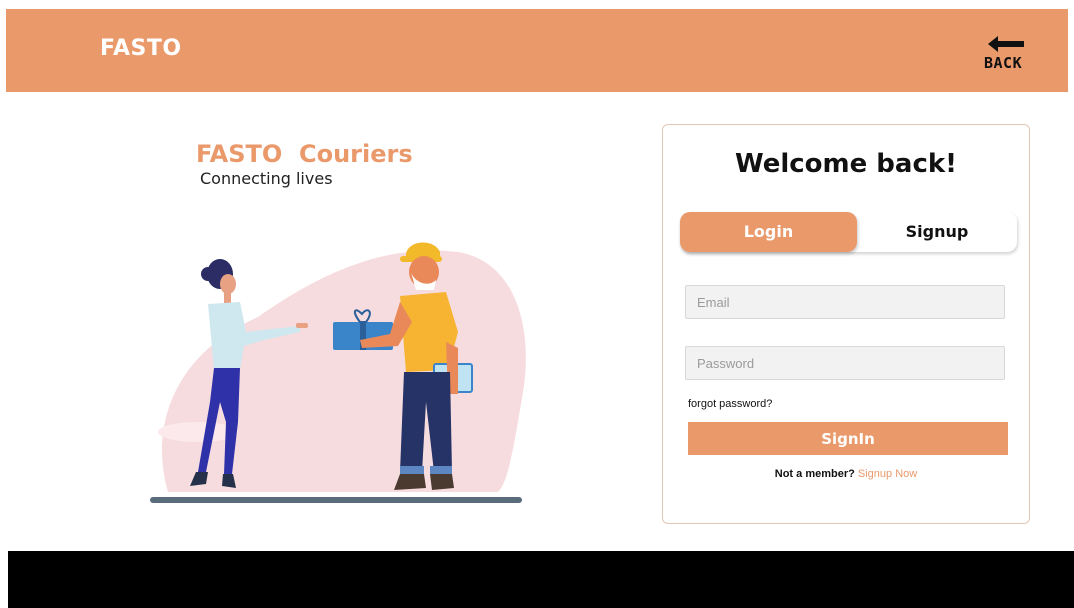  What do you see at coordinates (846, 164) in the screenshot?
I see `welcome-title: Welcome back!` at bounding box center [846, 164].